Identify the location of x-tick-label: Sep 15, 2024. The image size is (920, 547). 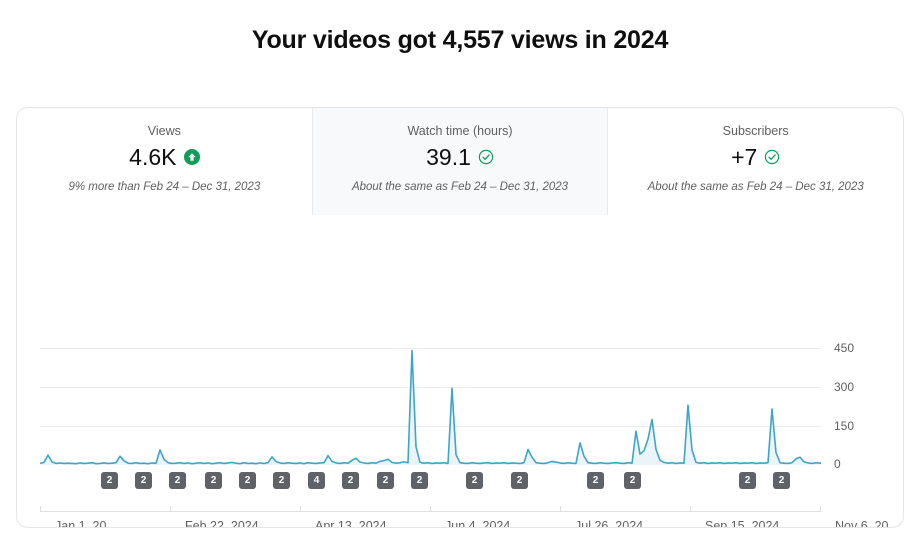
(742, 523).